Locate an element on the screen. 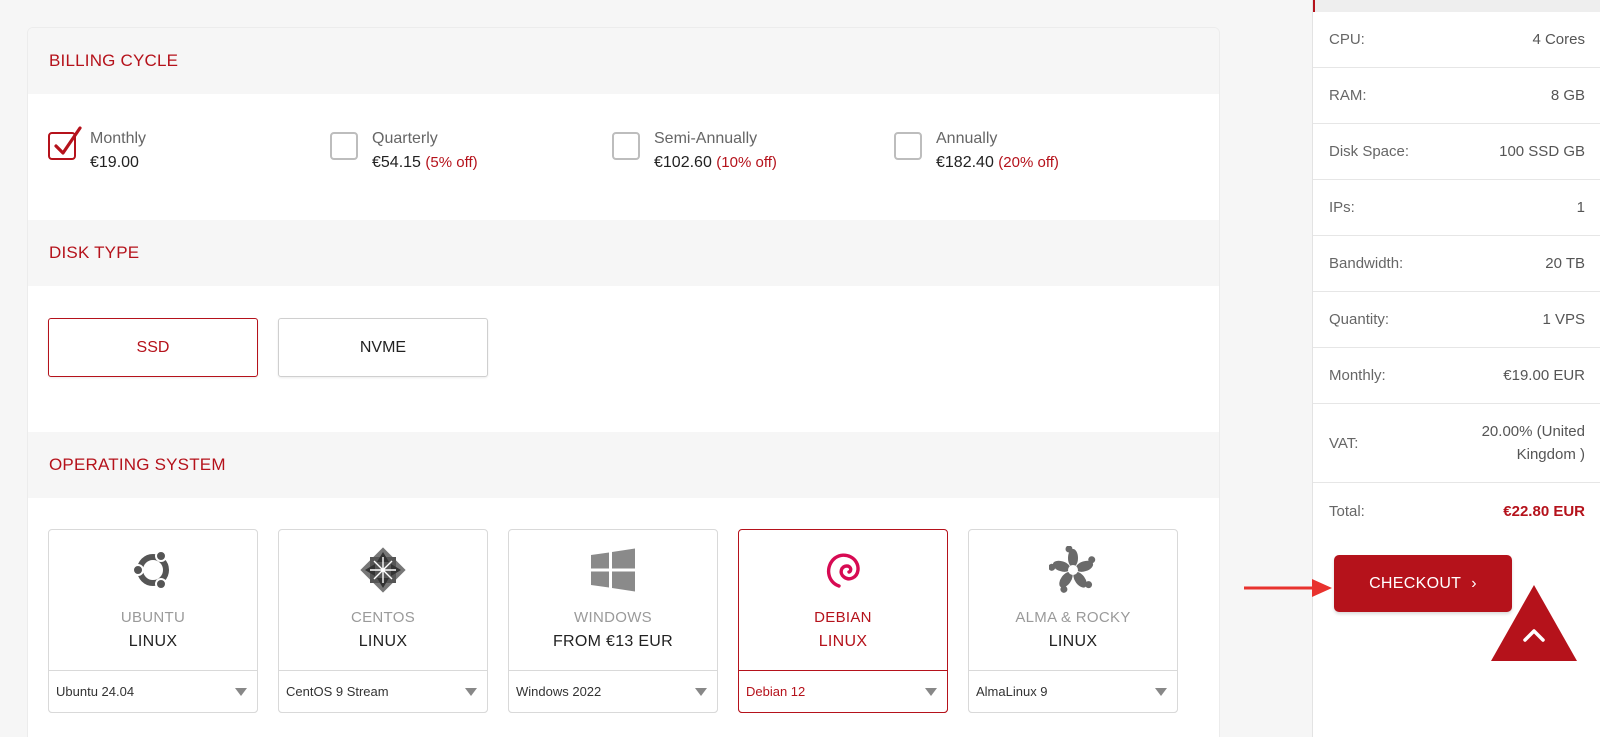  billing-option-semi-annually: Semi-Annually €102.60 (10% off) is located at coordinates (694, 151).